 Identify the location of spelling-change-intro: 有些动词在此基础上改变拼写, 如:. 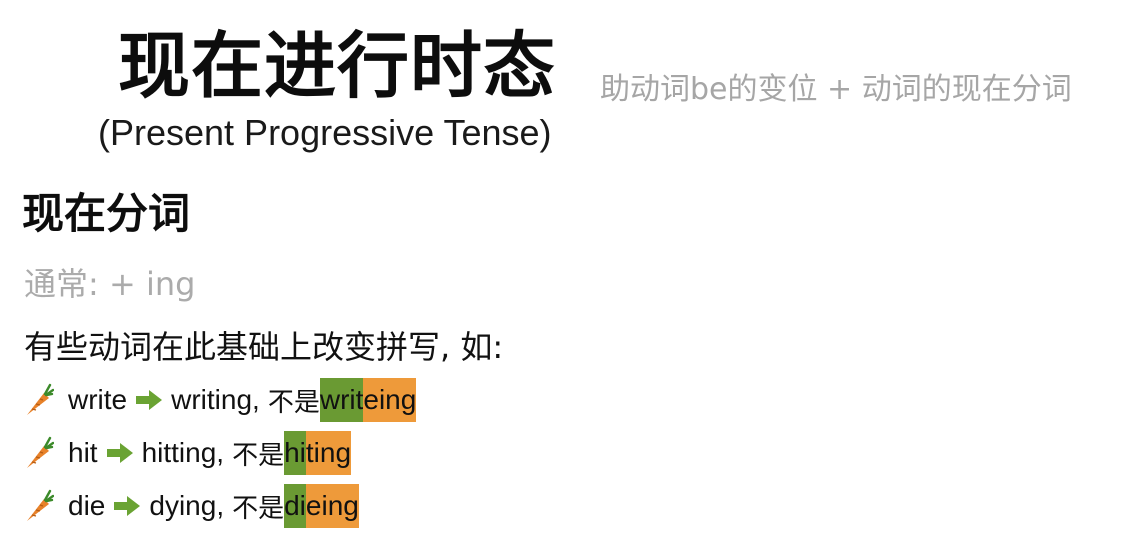
(264, 347).